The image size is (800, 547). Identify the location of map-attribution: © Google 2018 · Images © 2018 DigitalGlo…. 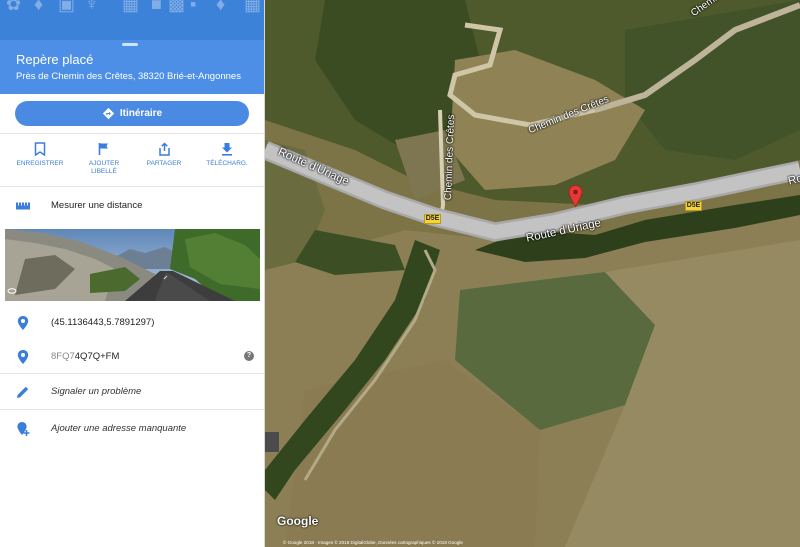
(373, 542).